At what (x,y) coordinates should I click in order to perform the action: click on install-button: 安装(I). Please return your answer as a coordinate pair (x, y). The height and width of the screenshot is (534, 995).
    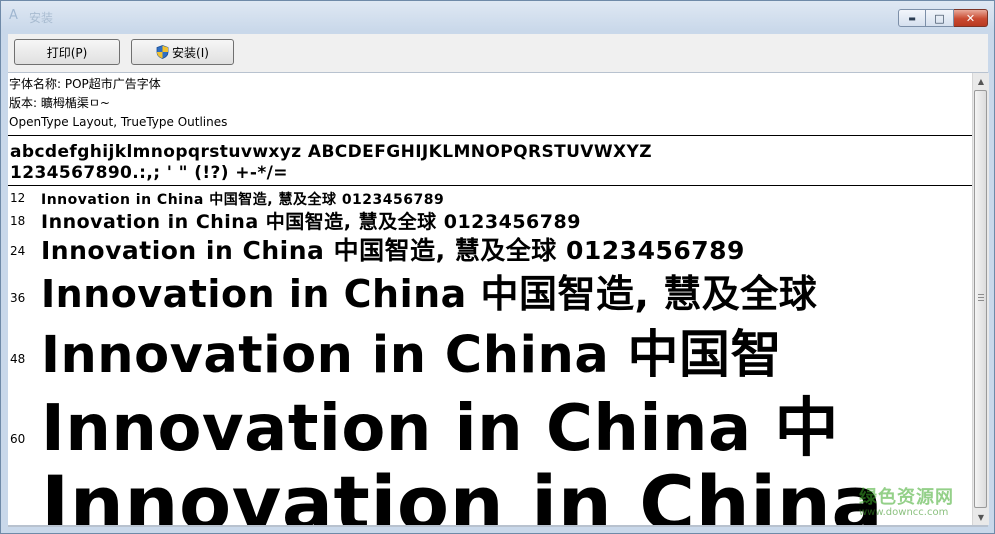
    Looking at the image, I should click on (182, 52).